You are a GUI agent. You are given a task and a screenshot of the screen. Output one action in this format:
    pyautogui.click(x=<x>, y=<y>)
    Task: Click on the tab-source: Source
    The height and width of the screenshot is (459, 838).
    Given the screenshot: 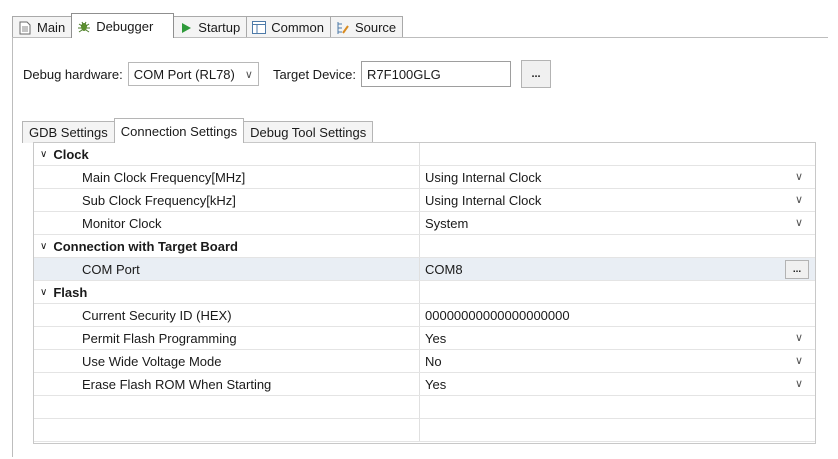 What is the action you would take?
    pyautogui.click(x=366, y=27)
    